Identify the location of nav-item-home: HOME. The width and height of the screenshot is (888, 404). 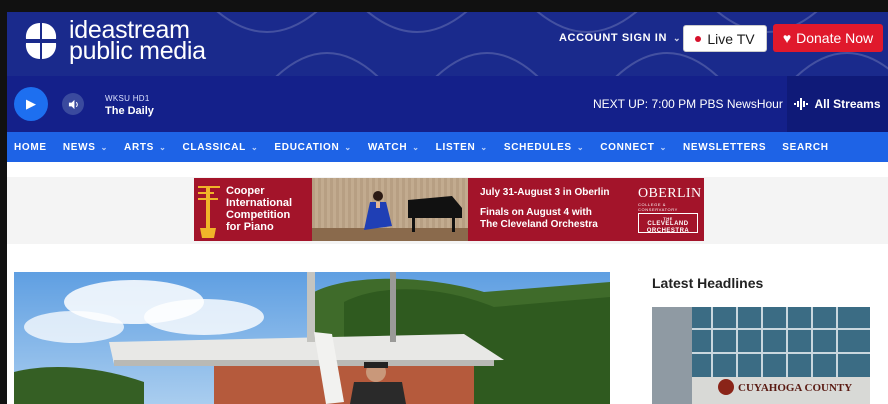
(30, 147).